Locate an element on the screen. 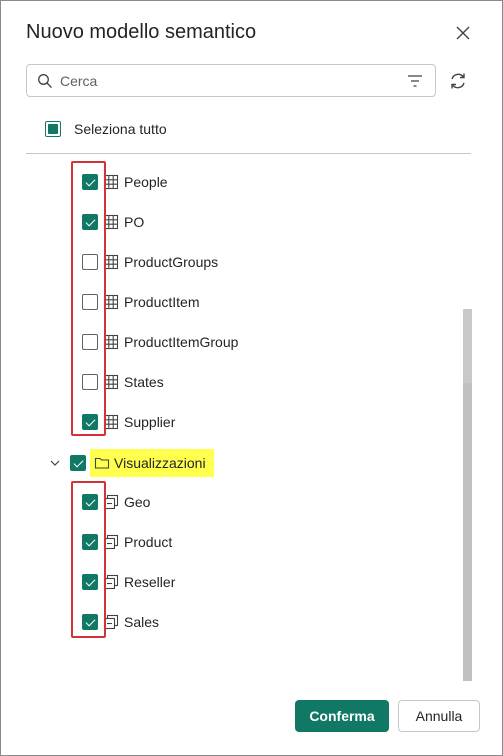  item-label: Reseller is located at coordinates (150, 582).